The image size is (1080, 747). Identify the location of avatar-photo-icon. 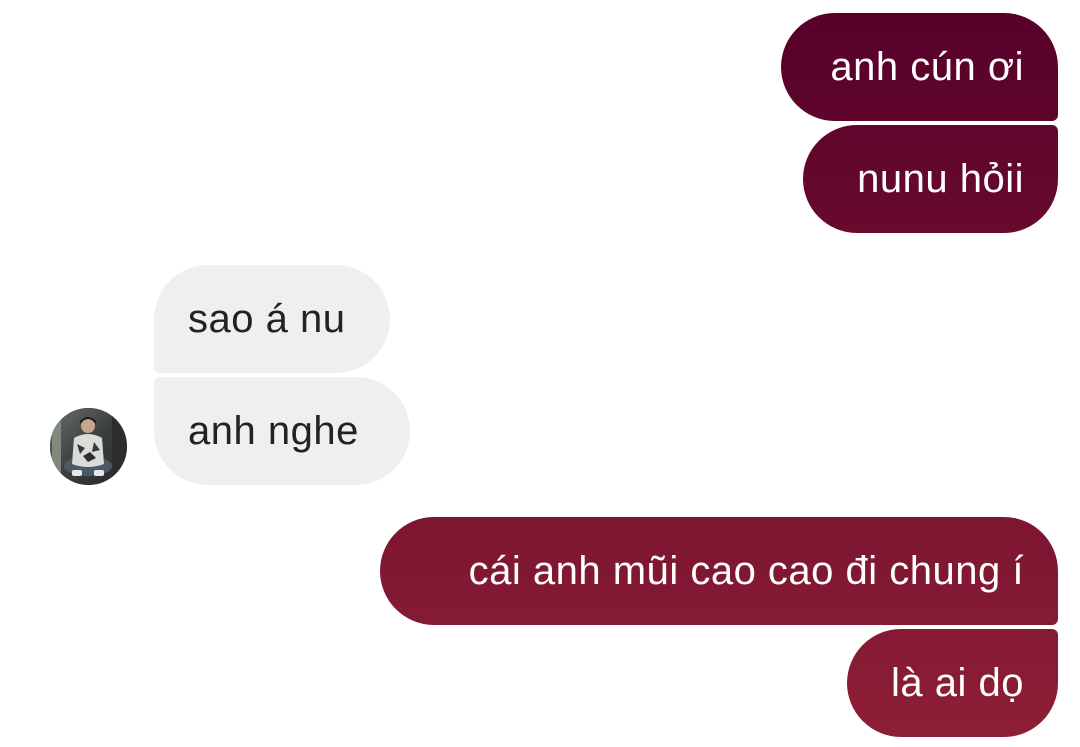
(88, 446).